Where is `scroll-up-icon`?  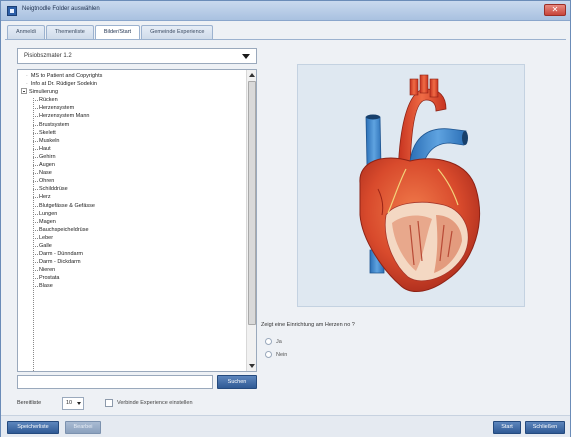
scroll-up-icon is located at coordinates (252, 75).